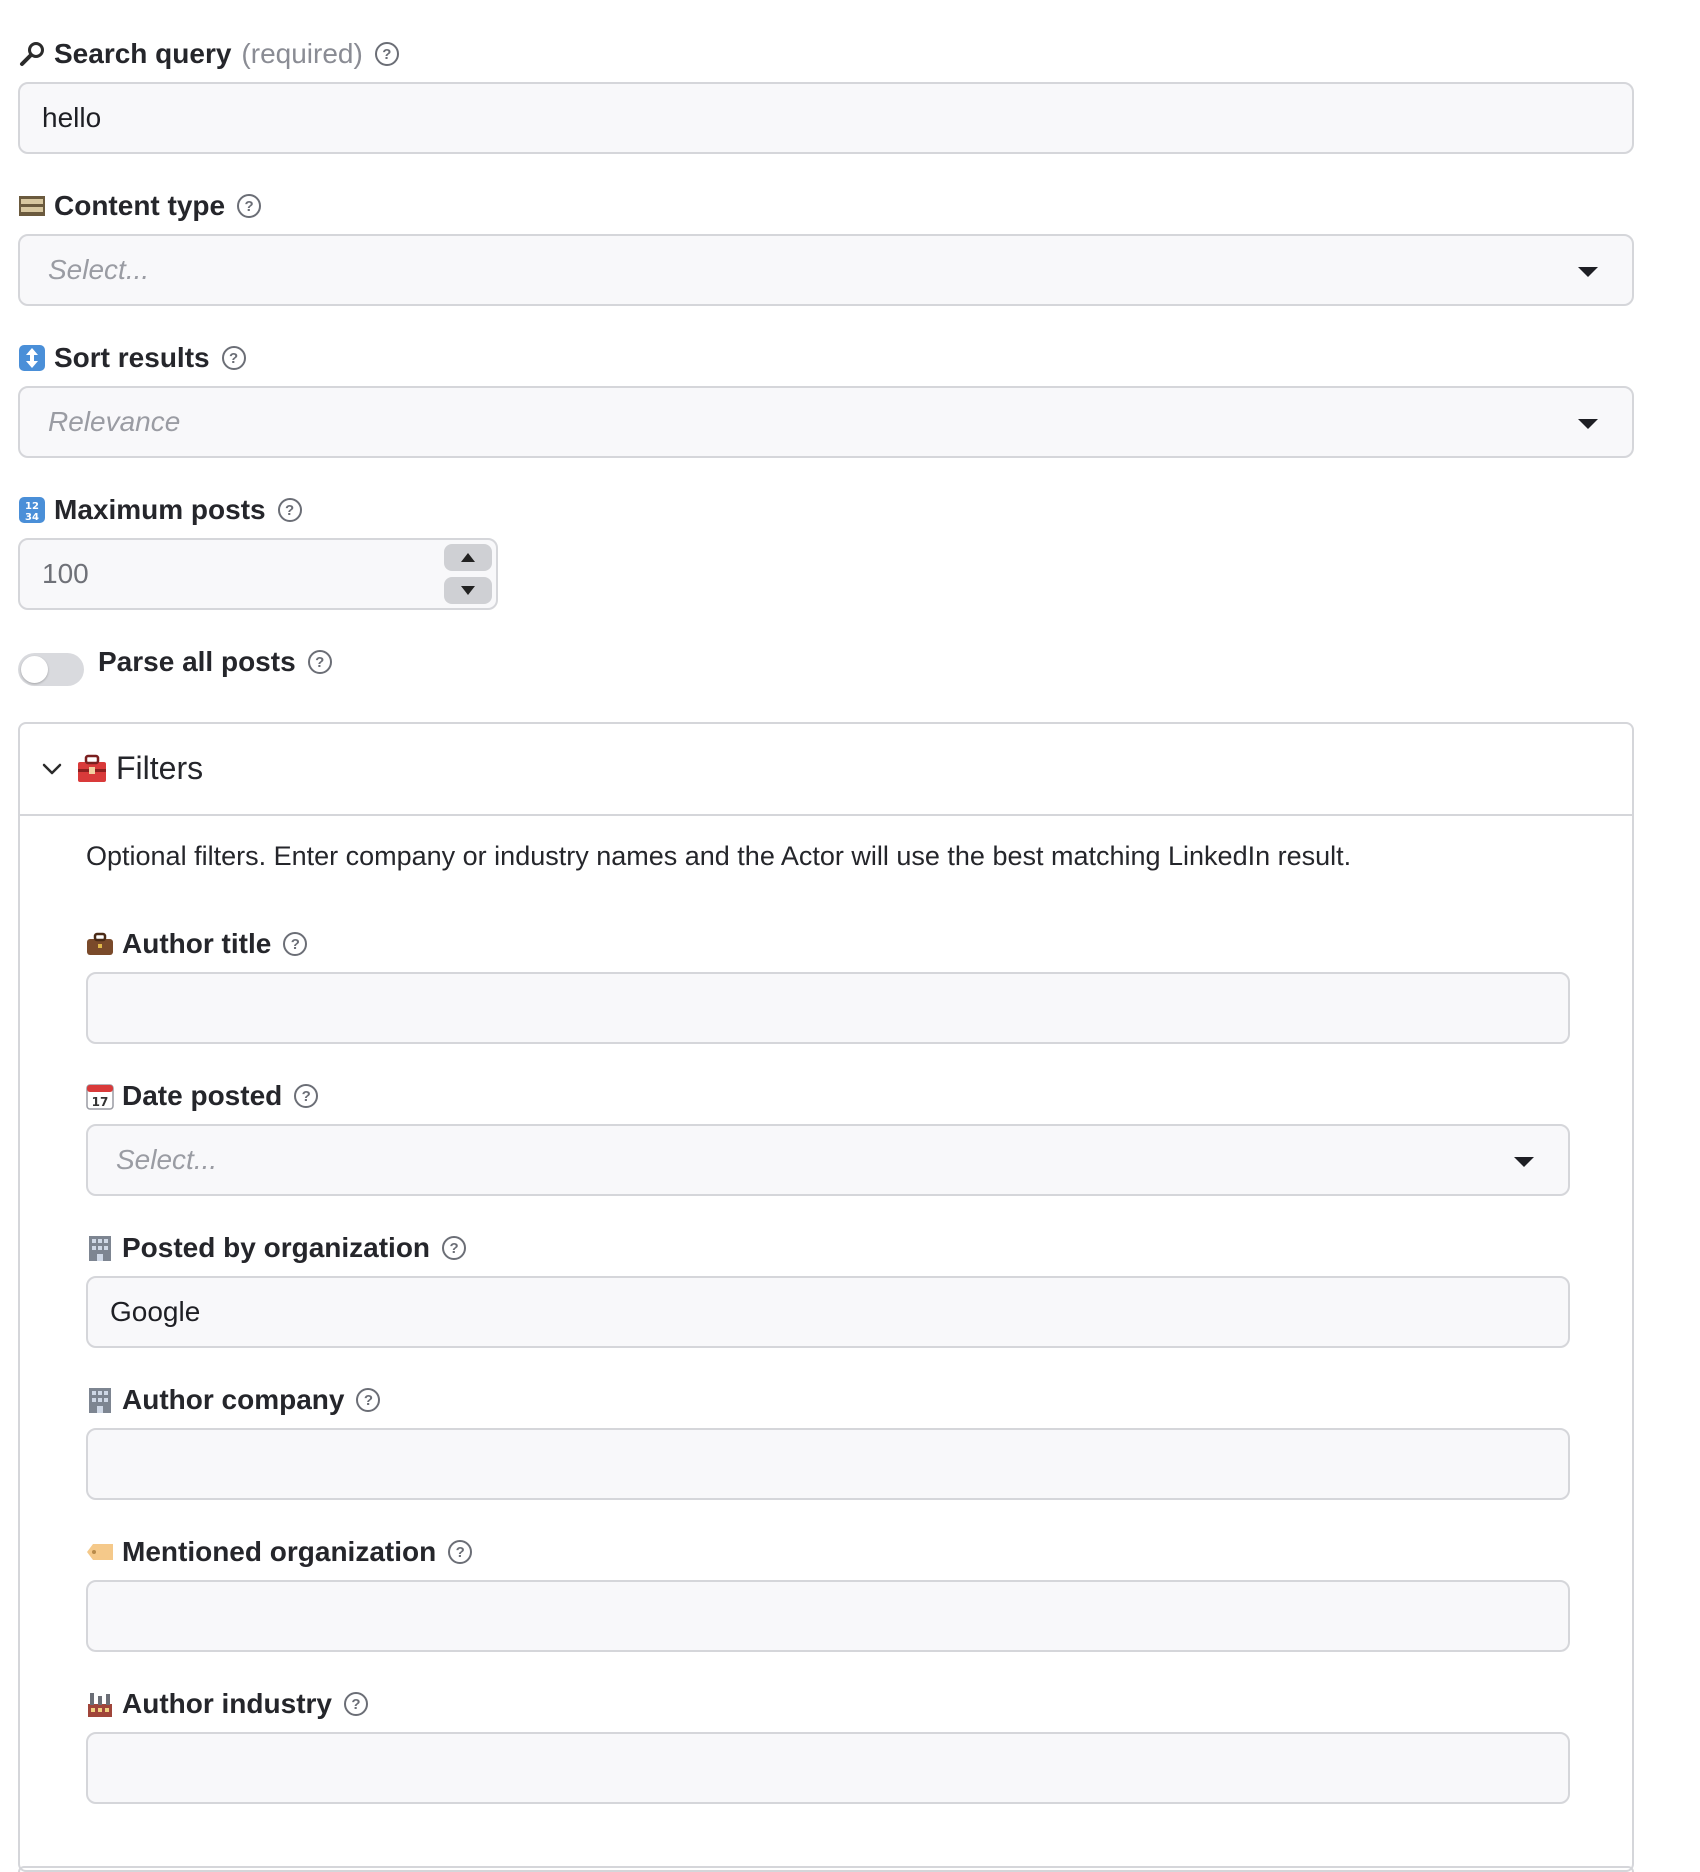 This screenshot has height=1872, width=1700. Describe the element at coordinates (159, 768) in the screenshot. I see `filters-title: Filters` at that location.